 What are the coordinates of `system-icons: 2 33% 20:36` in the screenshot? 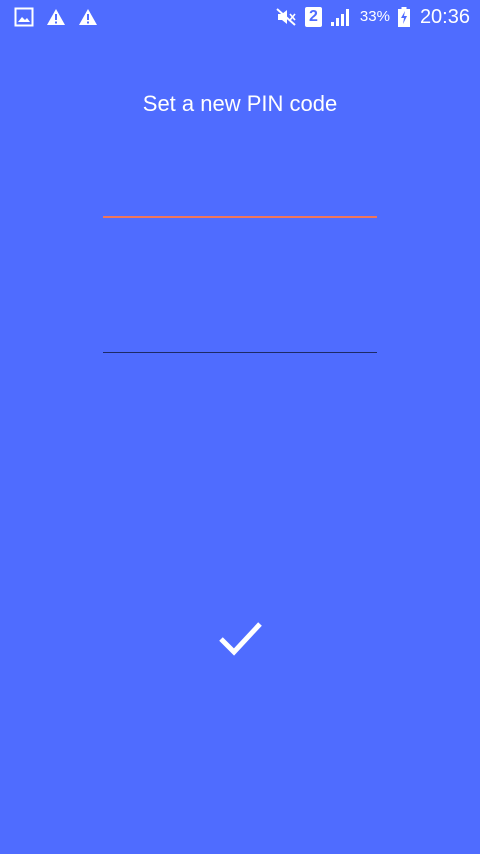 It's located at (372, 17).